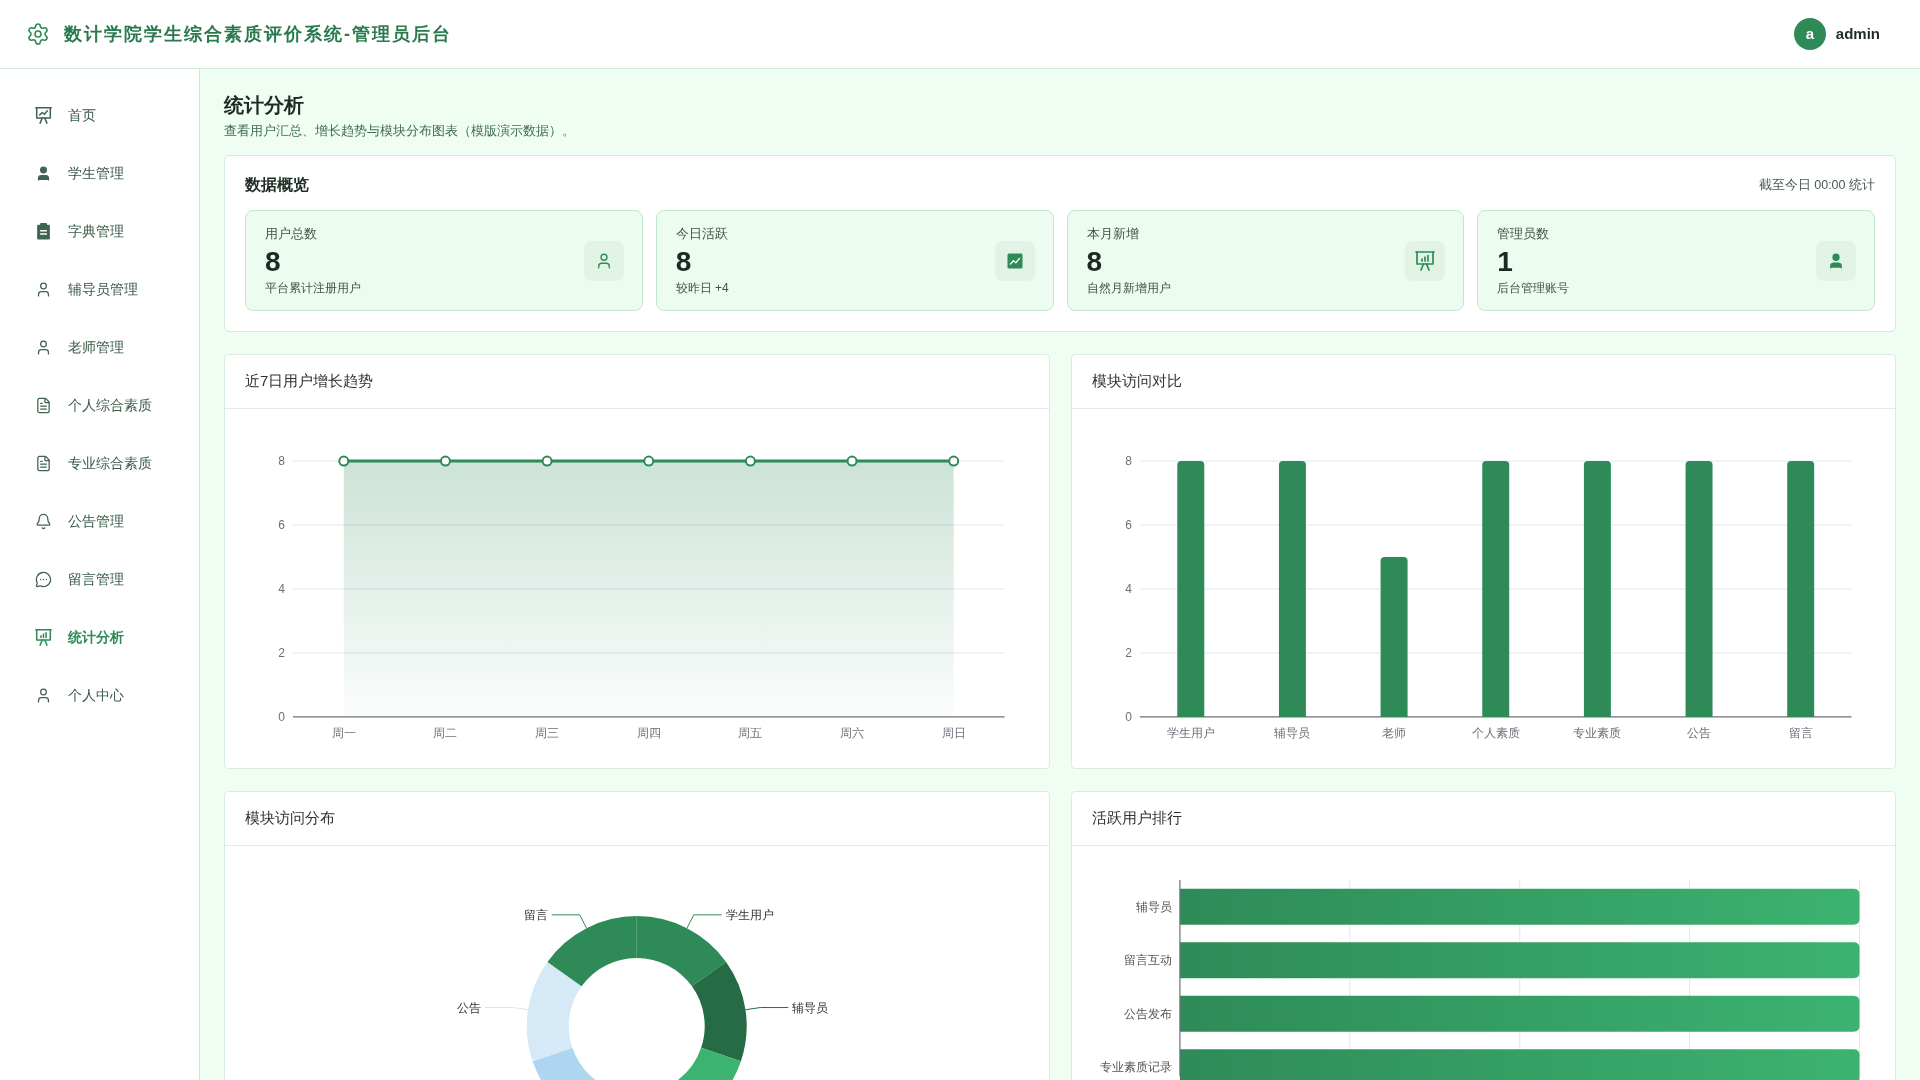  Describe the element at coordinates (1495, 732) in the screenshot. I see `axis-label: 个人素质` at that location.